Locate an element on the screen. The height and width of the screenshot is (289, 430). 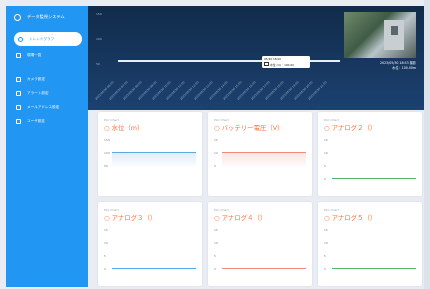
mail-icon is located at coordinates (18, 107).